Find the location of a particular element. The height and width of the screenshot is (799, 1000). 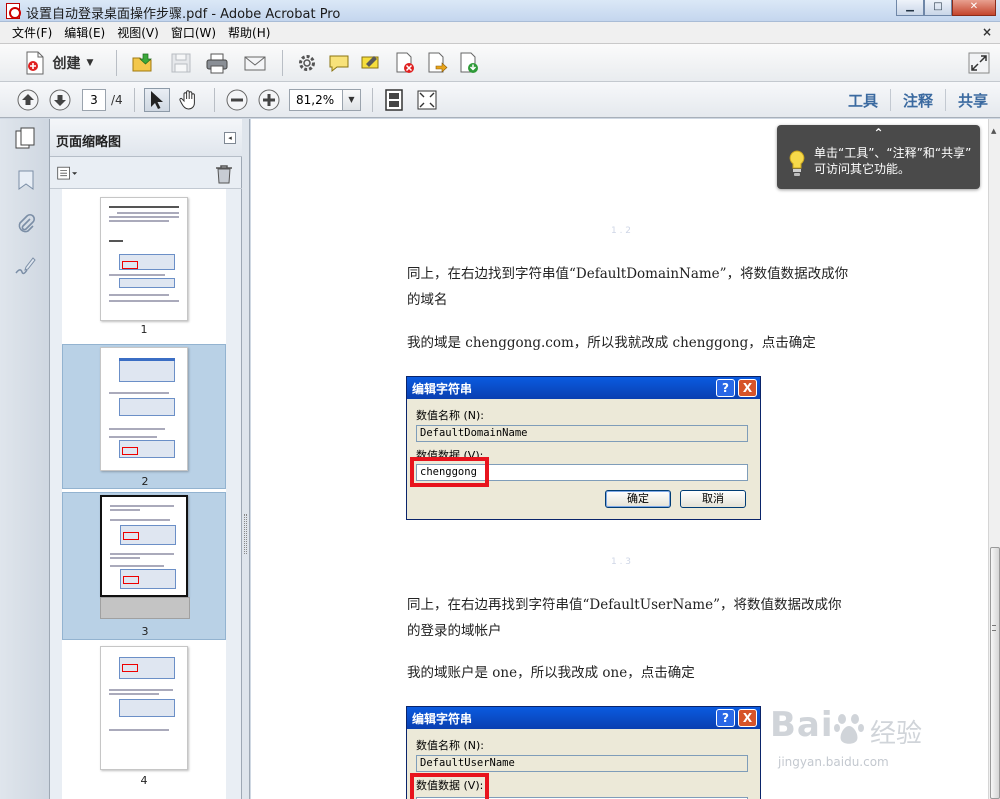

tools-link: 工具 is located at coordinates (863, 100).